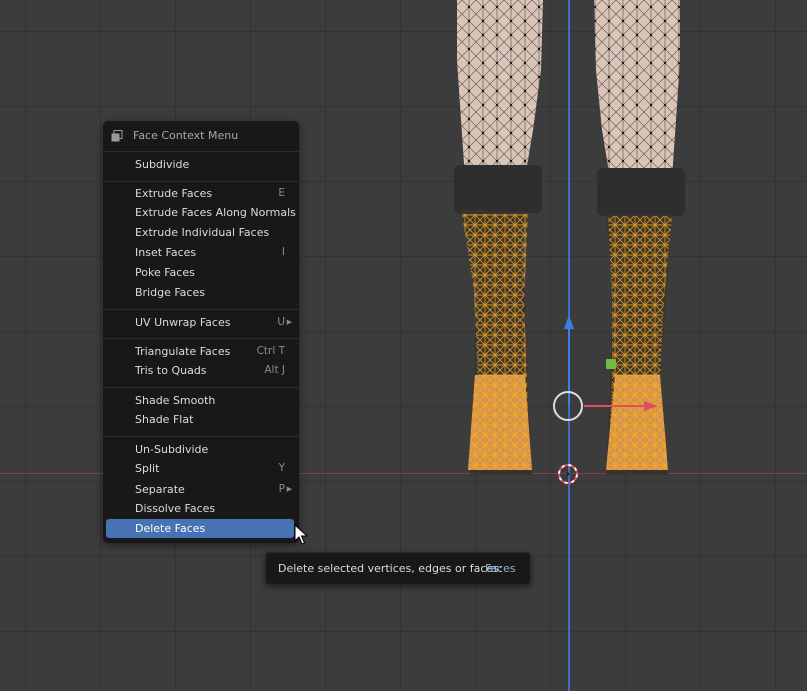 The height and width of the screenshot is (691, 807). I want to click on mouse-pointer-icon, so click(301, 534).